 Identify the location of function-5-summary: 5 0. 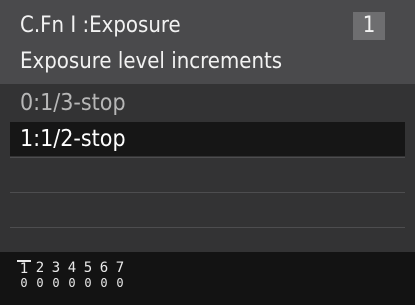
(88, 275).